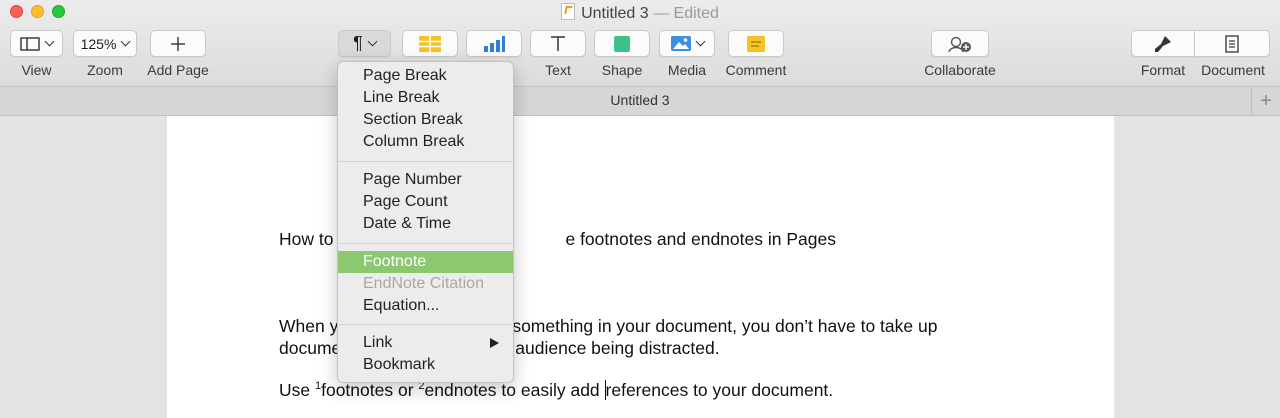 The height and width of the screenshot is (418, 1280). What do you see at coordinates (1265, 101) in the screenshot?
I see `new-tab-plus-icon: +` at bounding box center [1265, 101].